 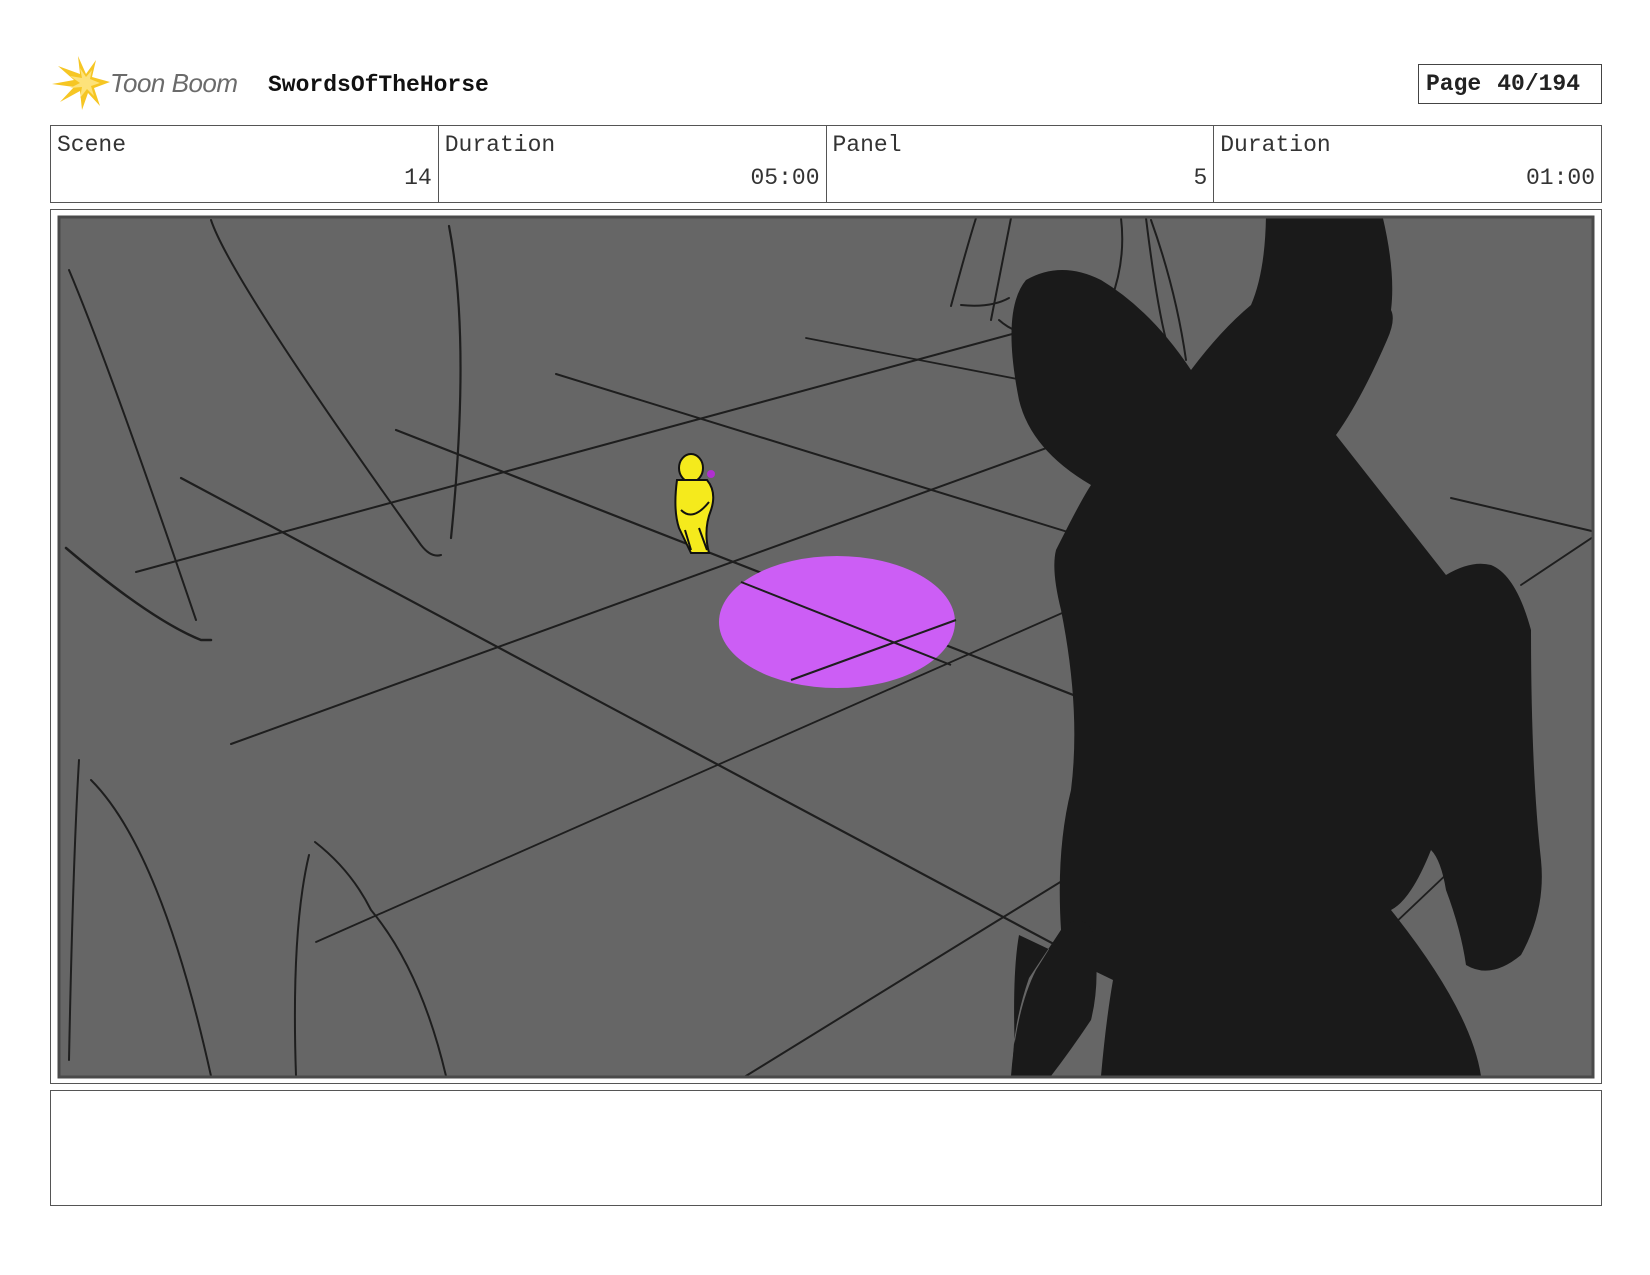 What do you see at coordinates (1560, 178) in the screenshot?
I see `panel-duration-value: 01:00` at bounding box center [1560, 178].